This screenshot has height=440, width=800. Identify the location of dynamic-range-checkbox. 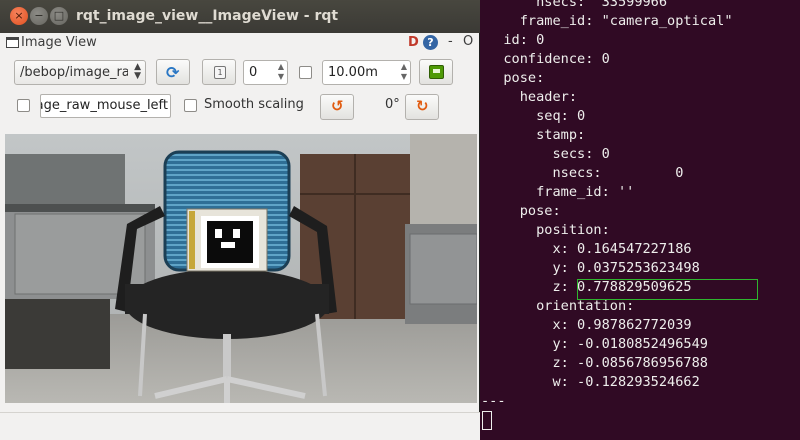
(305, 72).